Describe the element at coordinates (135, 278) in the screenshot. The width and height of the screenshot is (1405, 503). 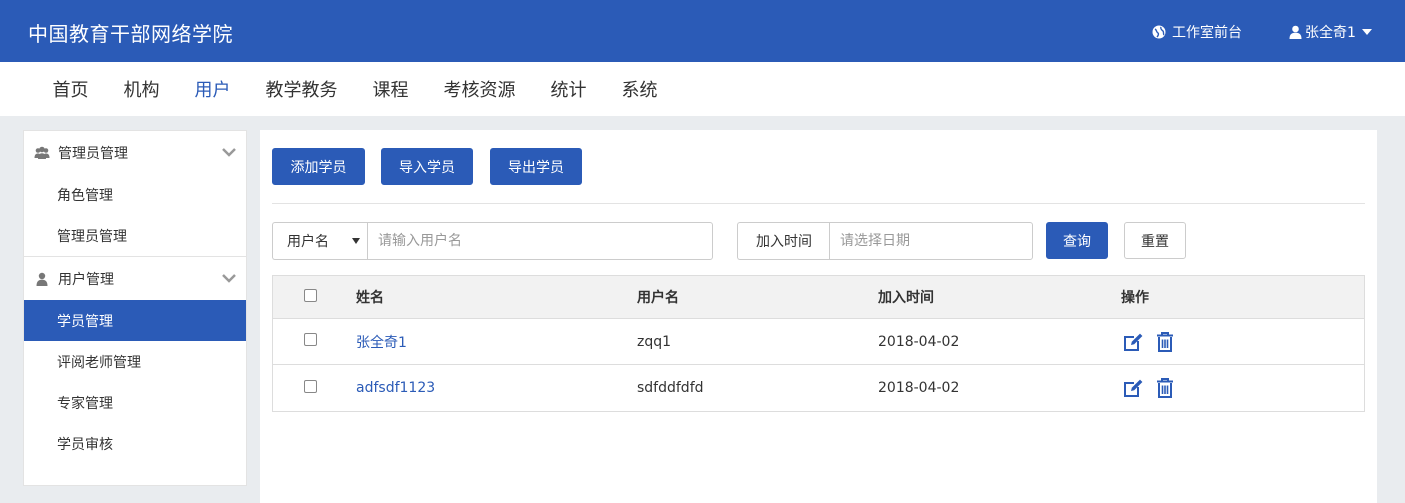
I see `sidebar-section-users: 用户管理` at that location.